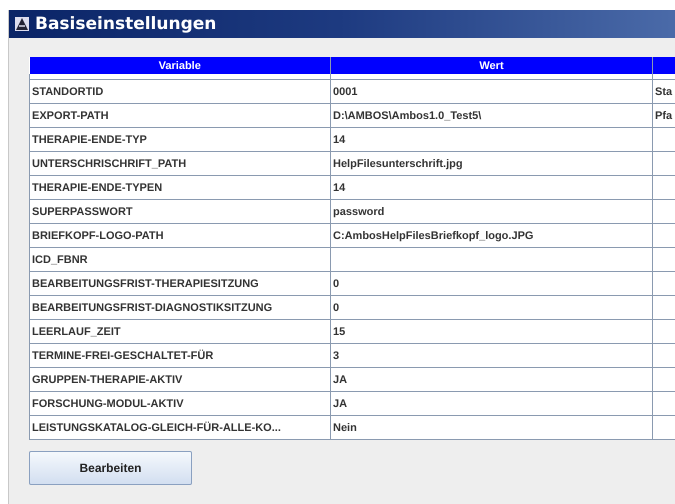 Image resolution: width=675 pixels, height=504 pixels. I want to click on table-cell: THERAPIE-ENDE-TYPEN, so click(180, 188).